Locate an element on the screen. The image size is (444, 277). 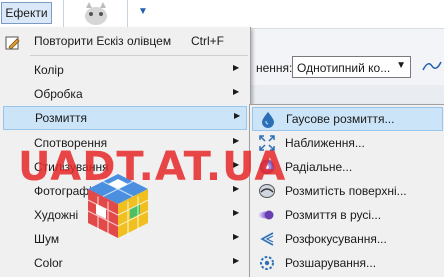
menu-separator is located at coordinates (139, 55).